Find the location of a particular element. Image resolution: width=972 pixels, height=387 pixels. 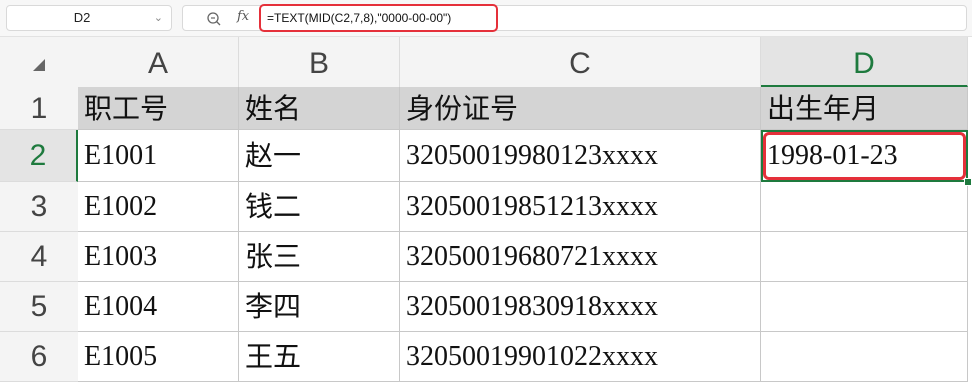

cell-b3: 钱二 is located at coordinates (319, 207).